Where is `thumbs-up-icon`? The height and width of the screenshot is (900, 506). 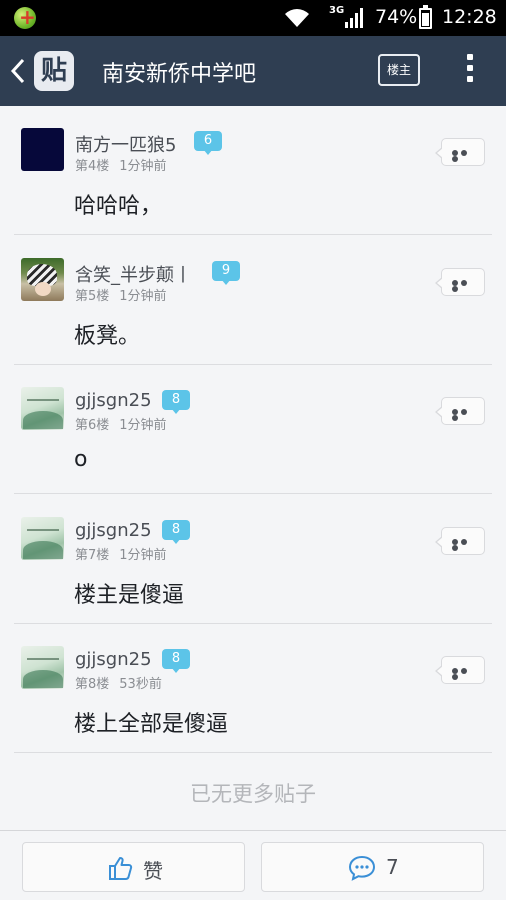 thumbs-up-icon is located at coordinates (121, 868).